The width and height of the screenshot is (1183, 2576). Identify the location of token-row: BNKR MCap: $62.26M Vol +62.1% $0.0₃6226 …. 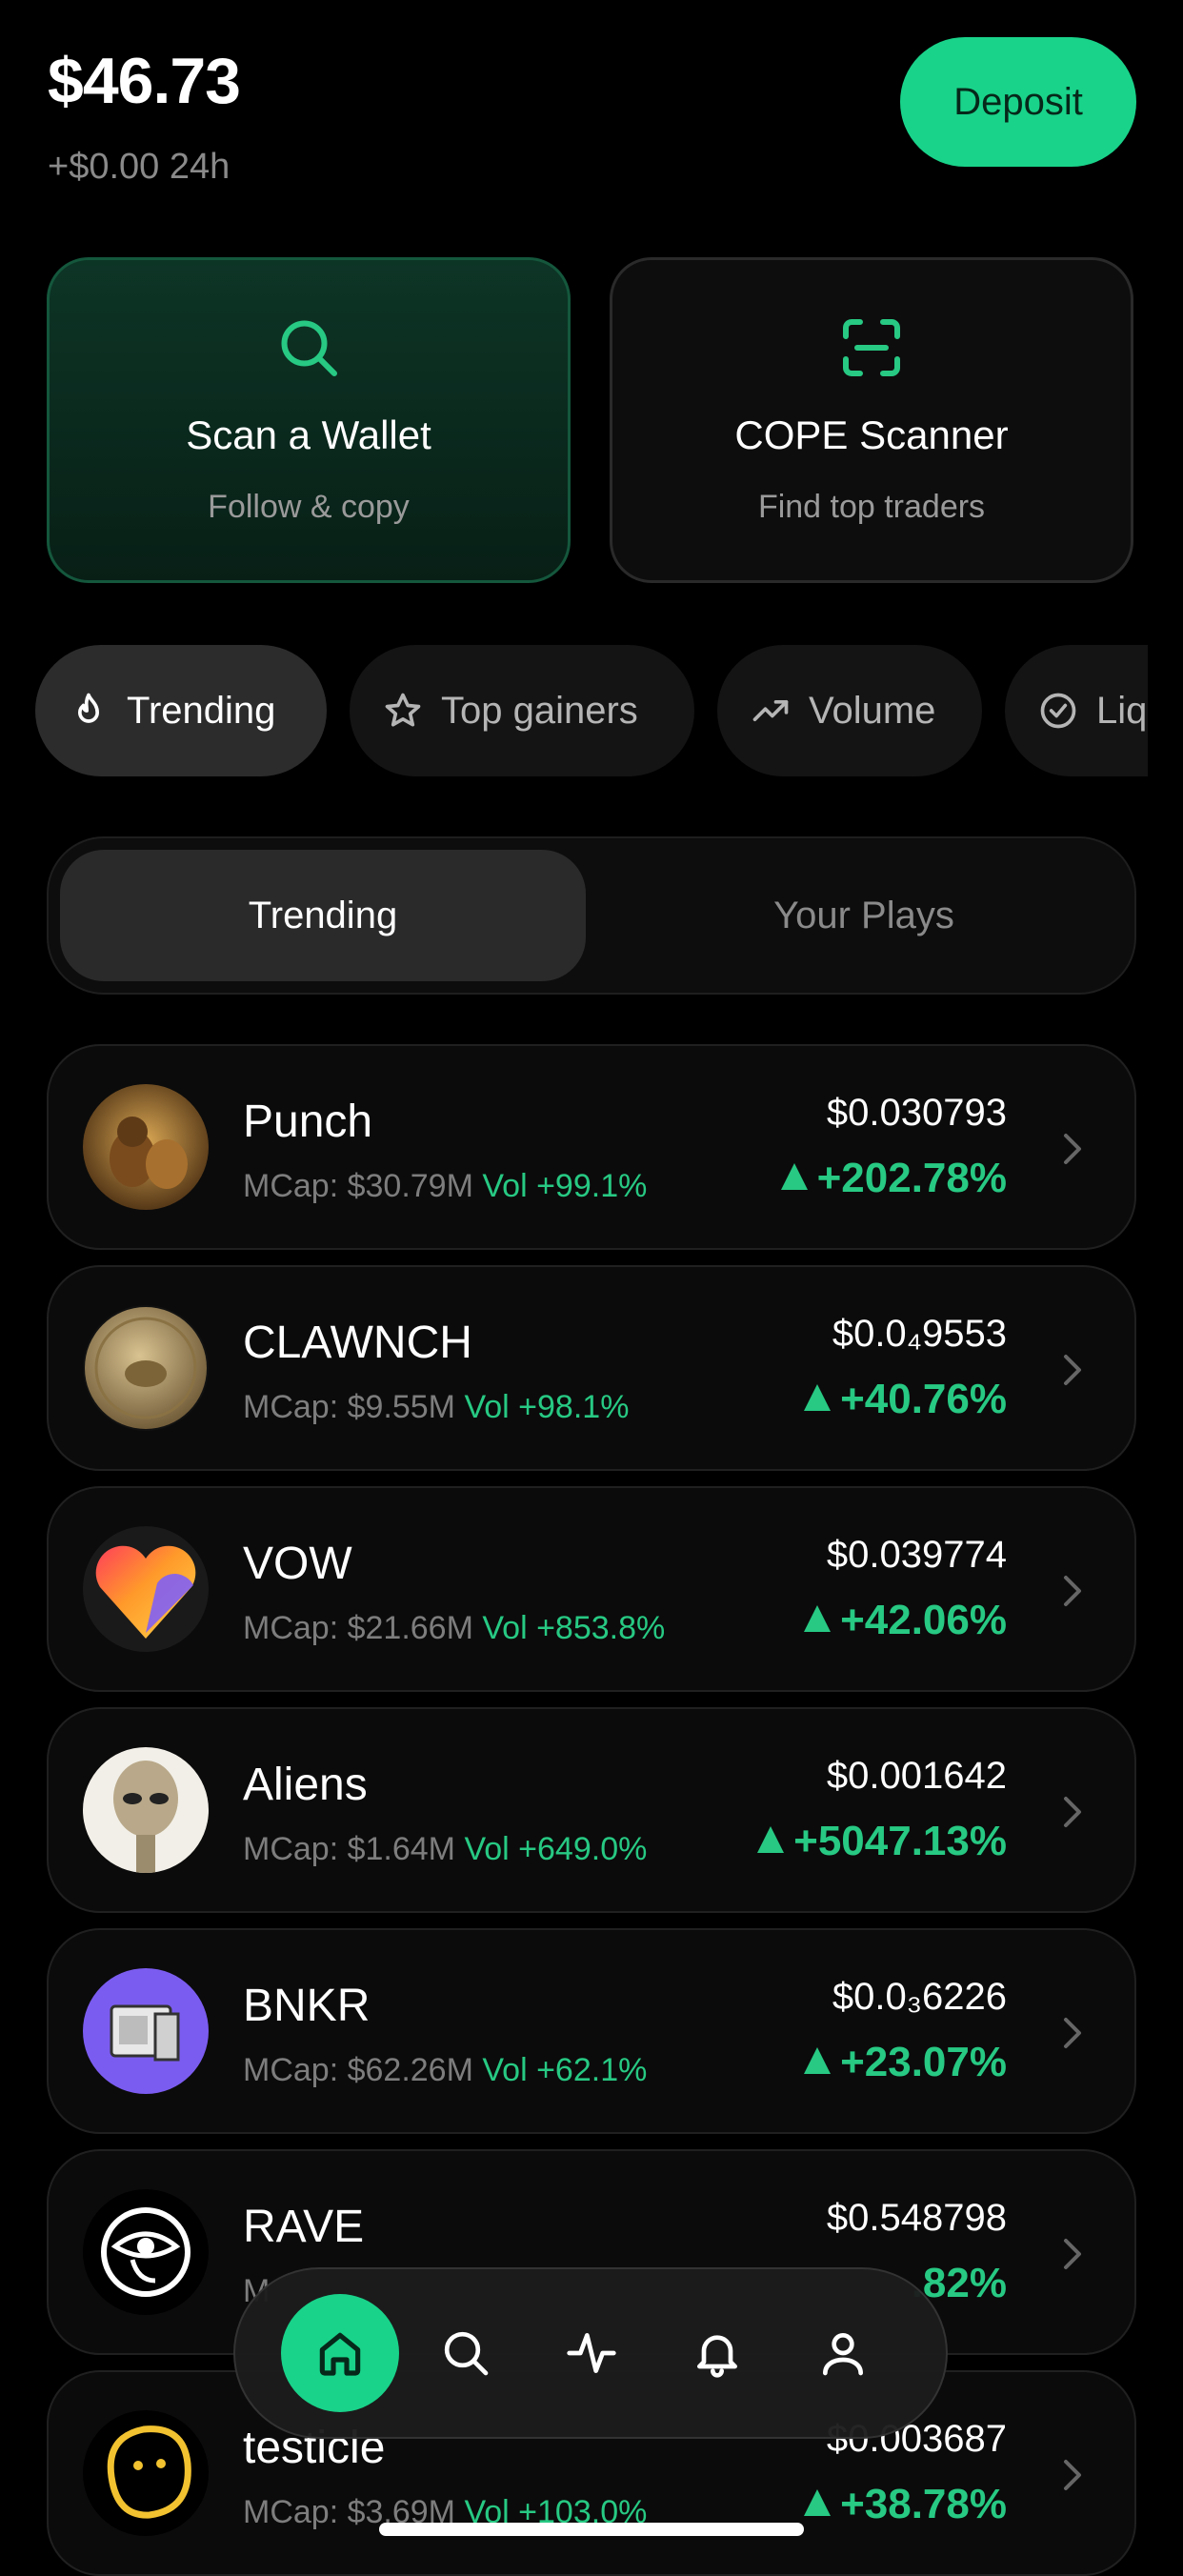
(591, 2031).